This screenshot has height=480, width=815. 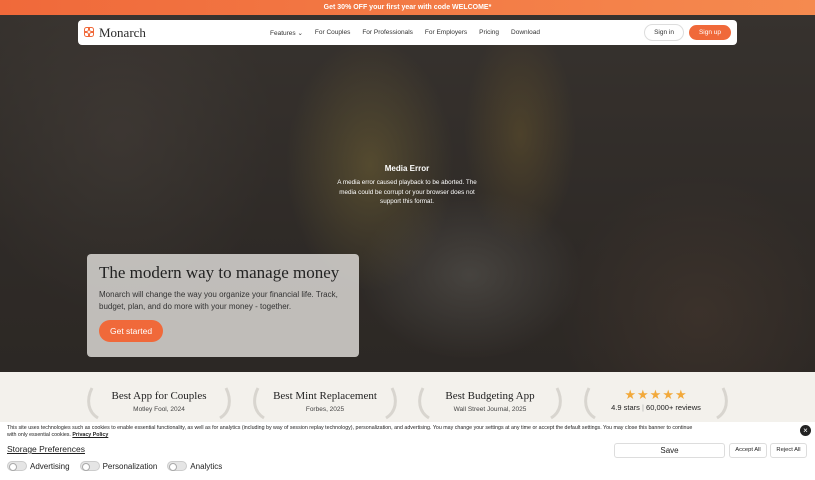 What do you see at coordinates (446, 33) in the screenshot?
I see `nav-for-employers: For Employers` at bounding box center [446, 33].